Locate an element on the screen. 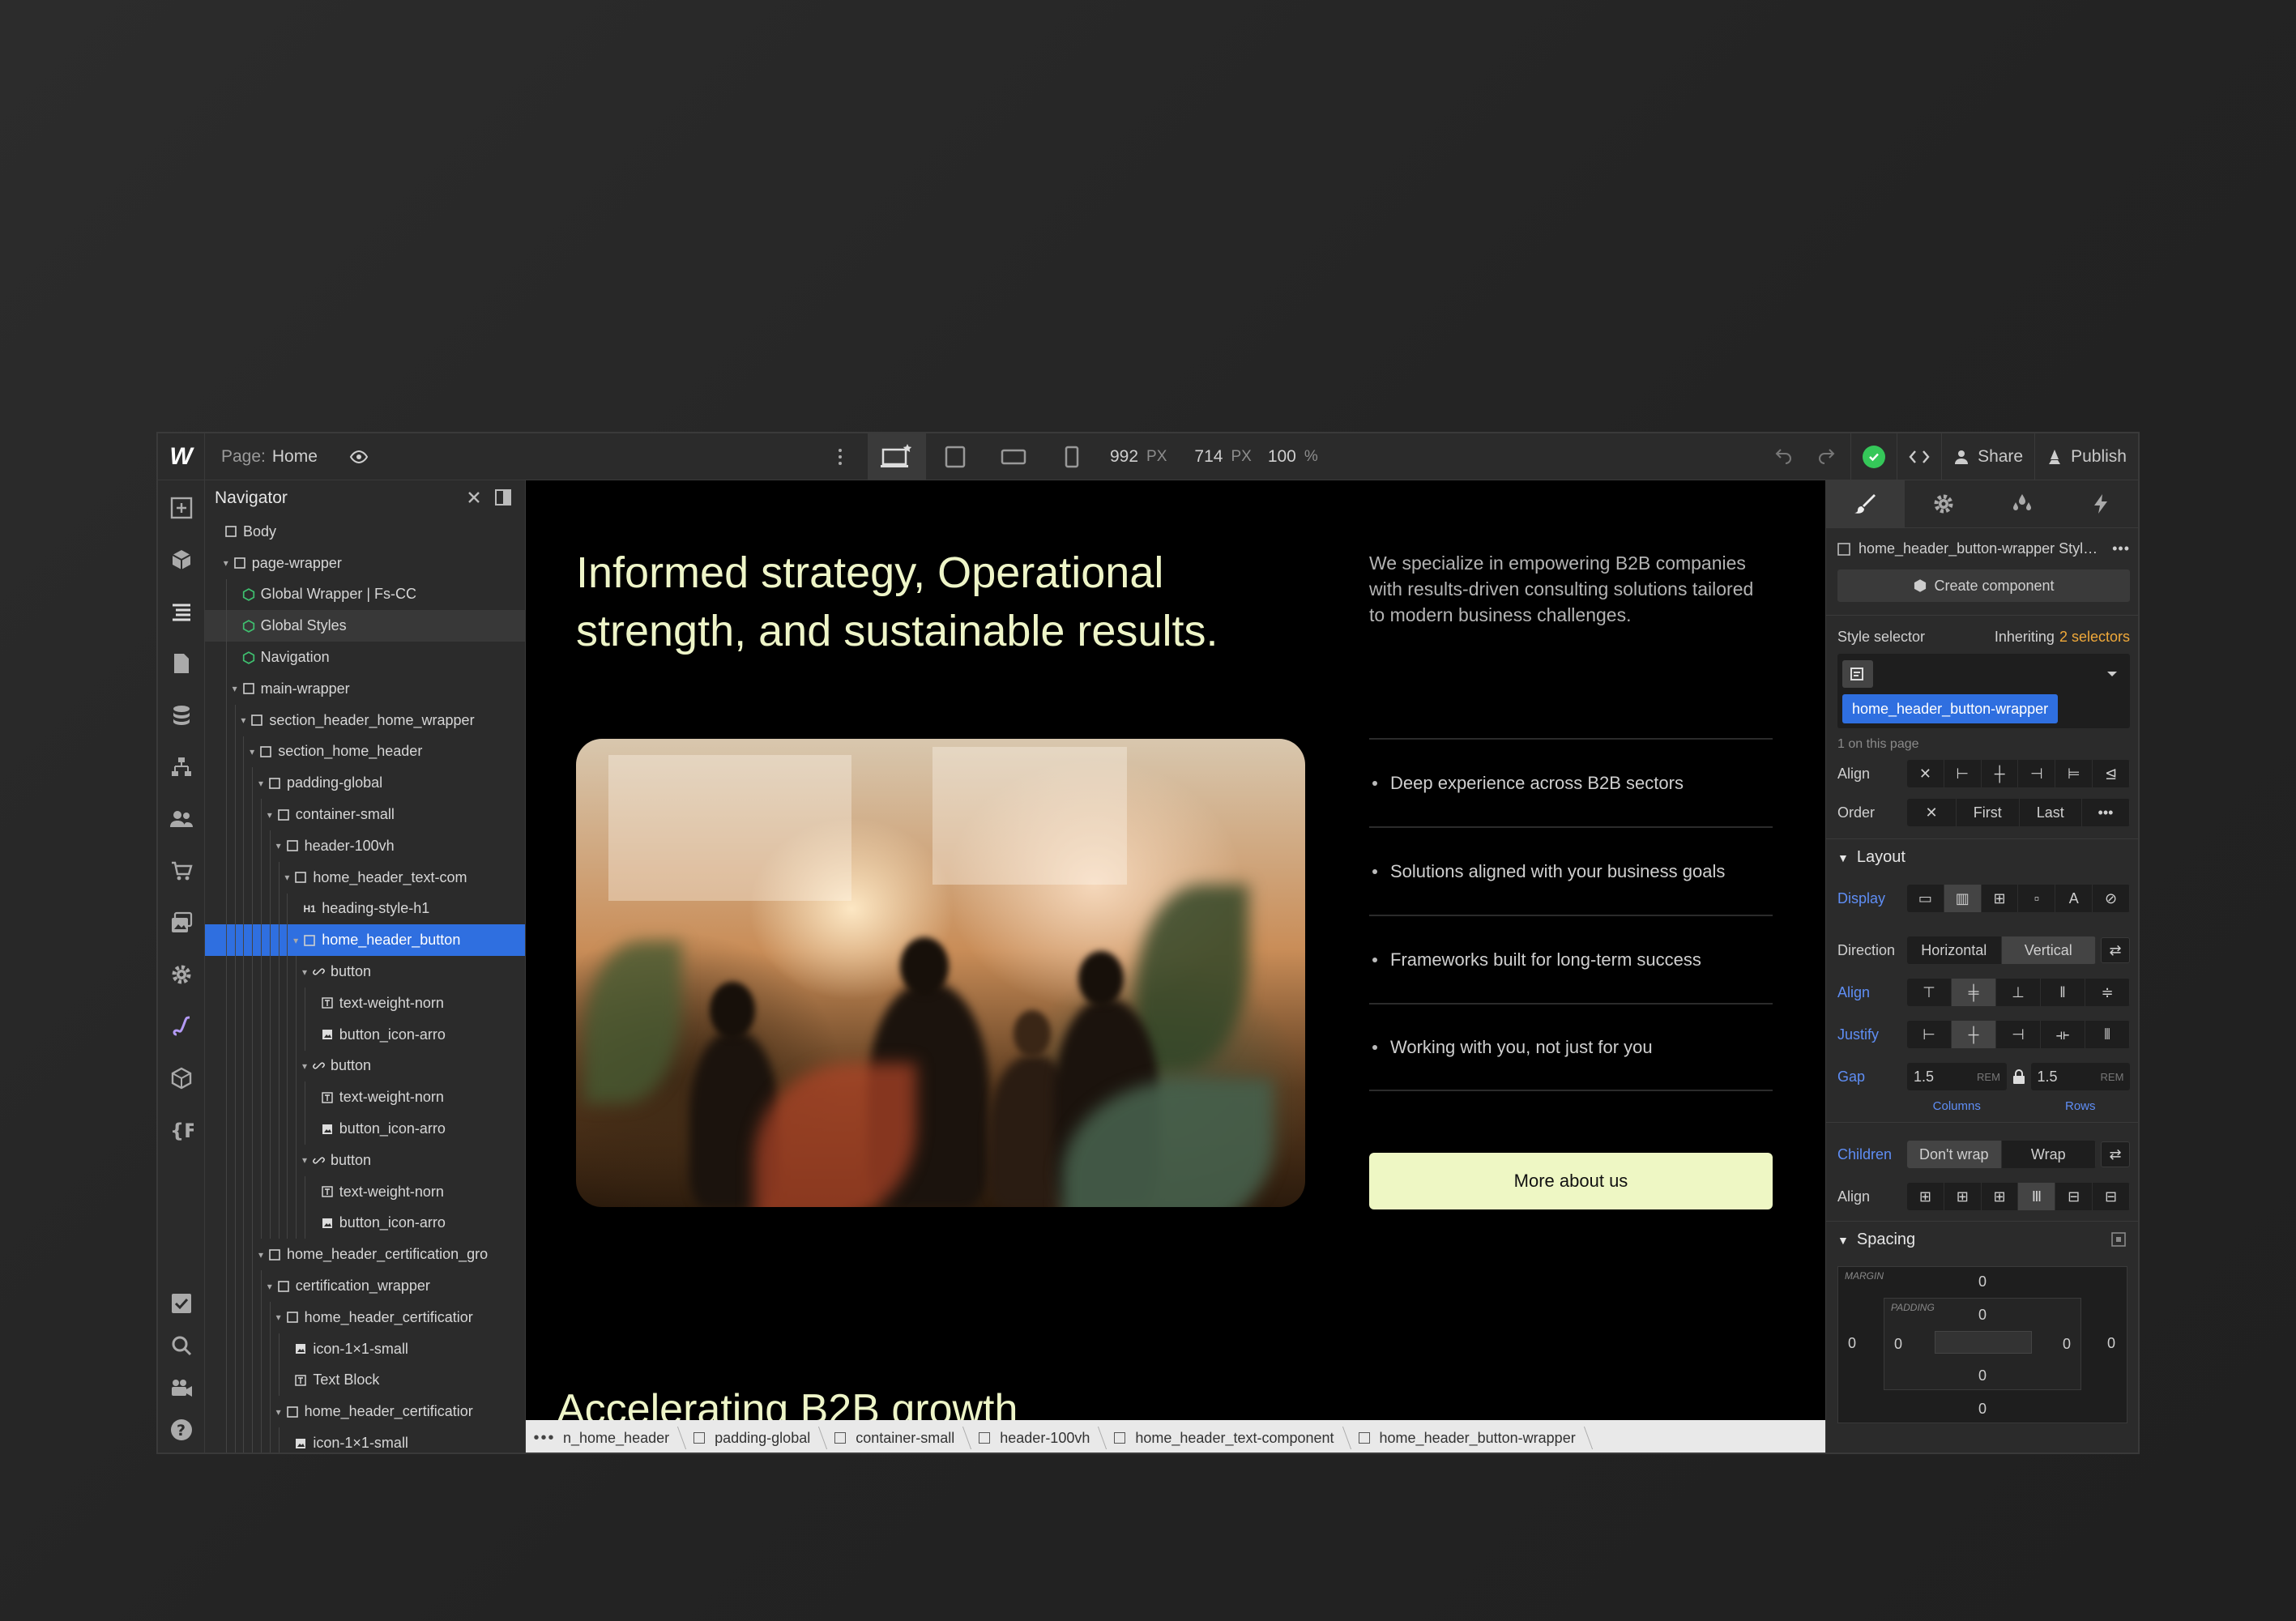 This screenshot has width=2296, height=1621. element-more-icon: ••• is located at coordinates (2121, 548).